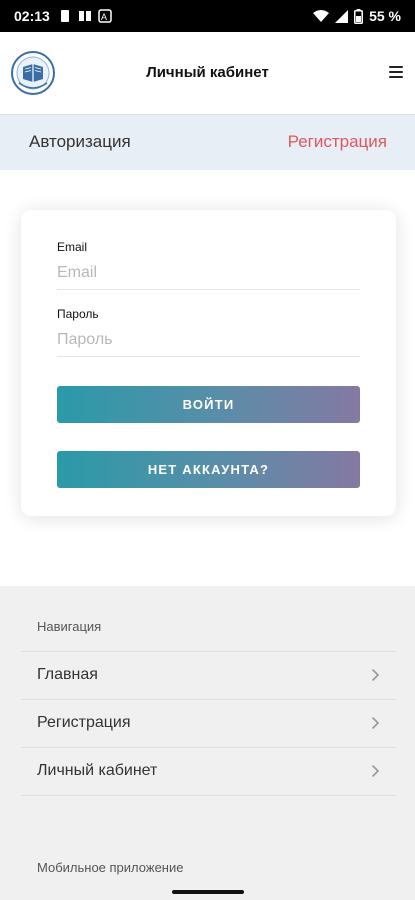 This screenshot has width=415, height=900. Describe the element at coordinates (208, 771) in the screenshot. I see `nav-item-account: Личный кабинет` at that location.